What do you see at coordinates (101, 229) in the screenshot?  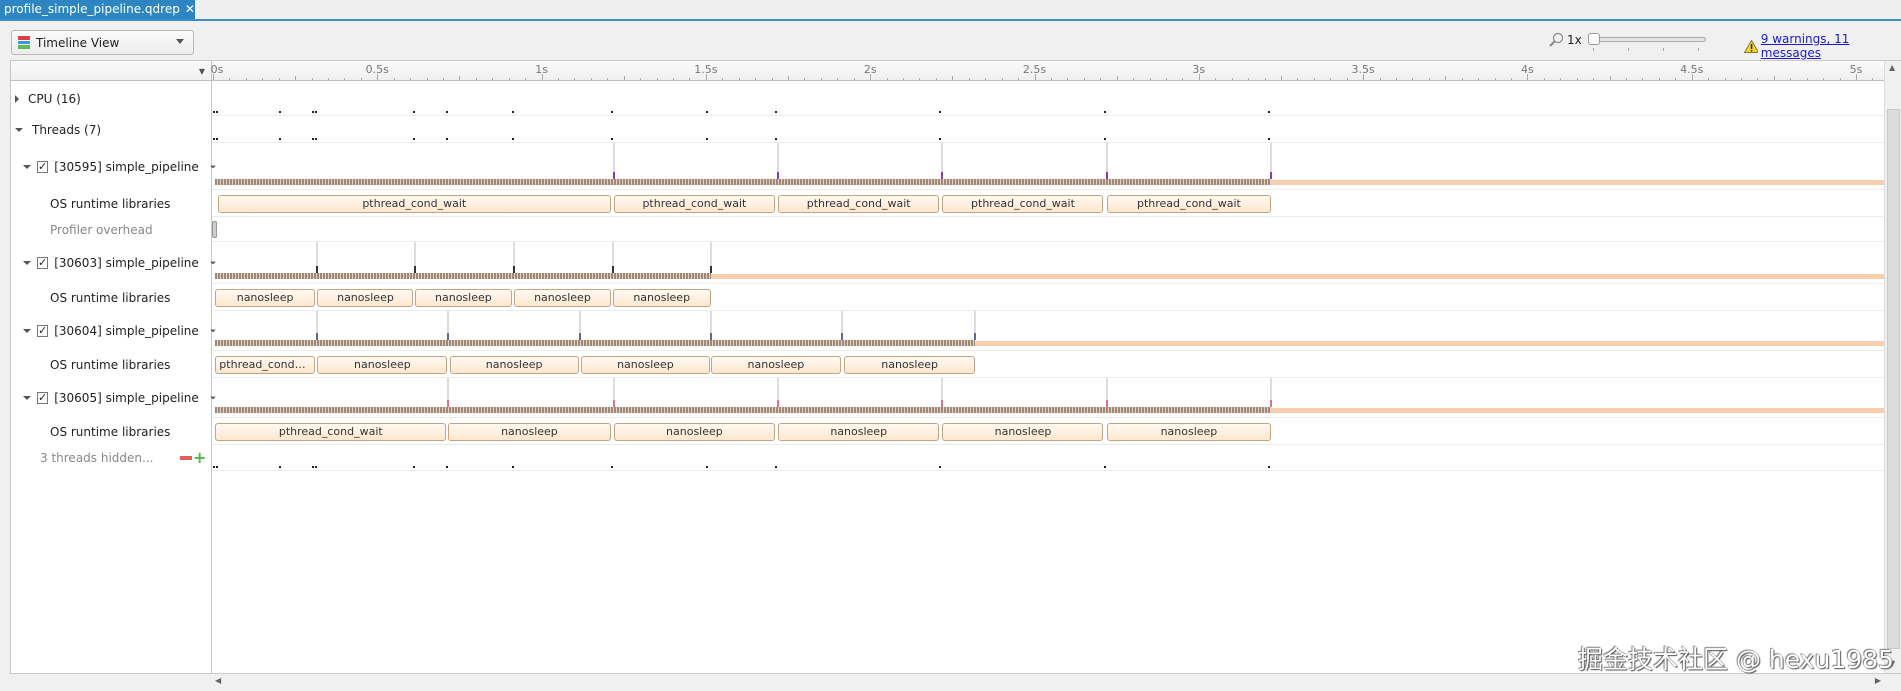 I see `overhead-label: Profiler overhead` at bounding box center [101, 229].